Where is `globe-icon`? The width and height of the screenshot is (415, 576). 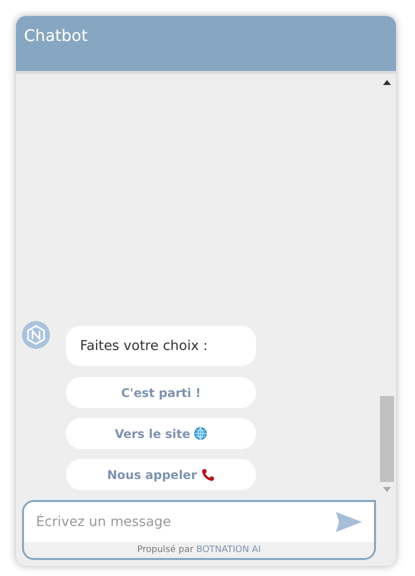 globe-icon is located at coordinates (201, 433).